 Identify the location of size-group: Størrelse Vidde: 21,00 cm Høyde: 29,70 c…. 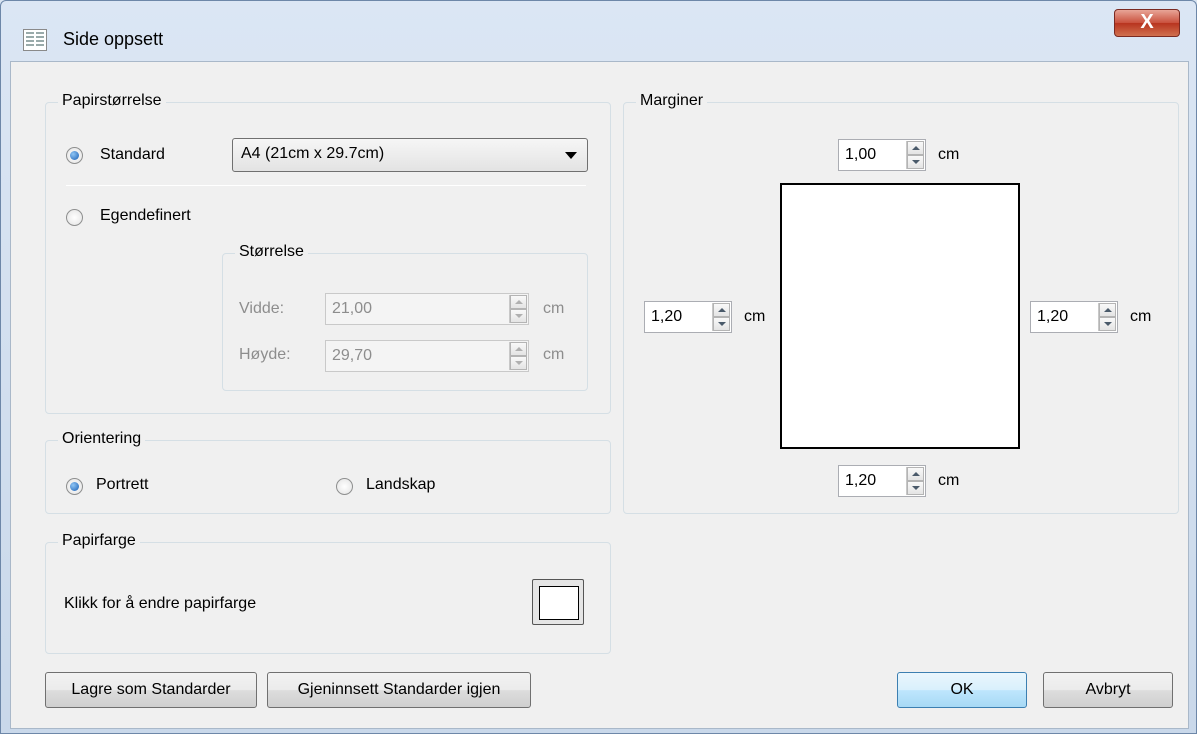
(405, 317).